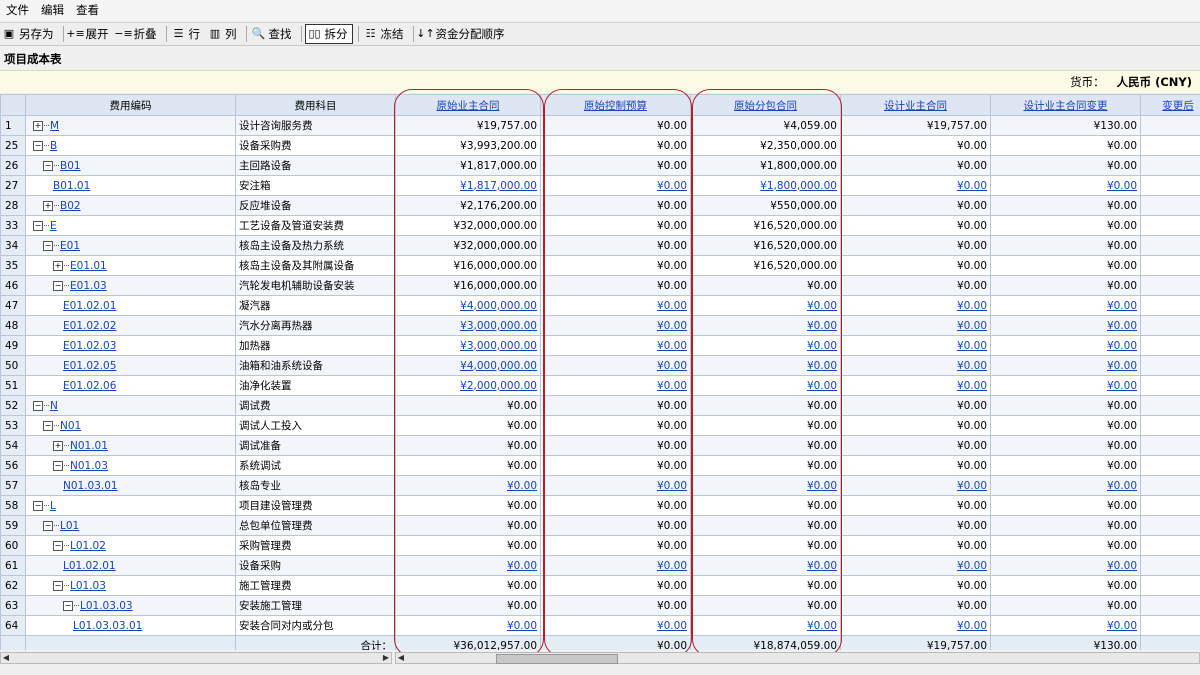 This screenshot has height=675, width=1200. What do you see at coordinates (462, 34) in the screenshot?
I see `fund-order-button: ↓↑ 资金分配顺序` at bounding box center [462, 34].